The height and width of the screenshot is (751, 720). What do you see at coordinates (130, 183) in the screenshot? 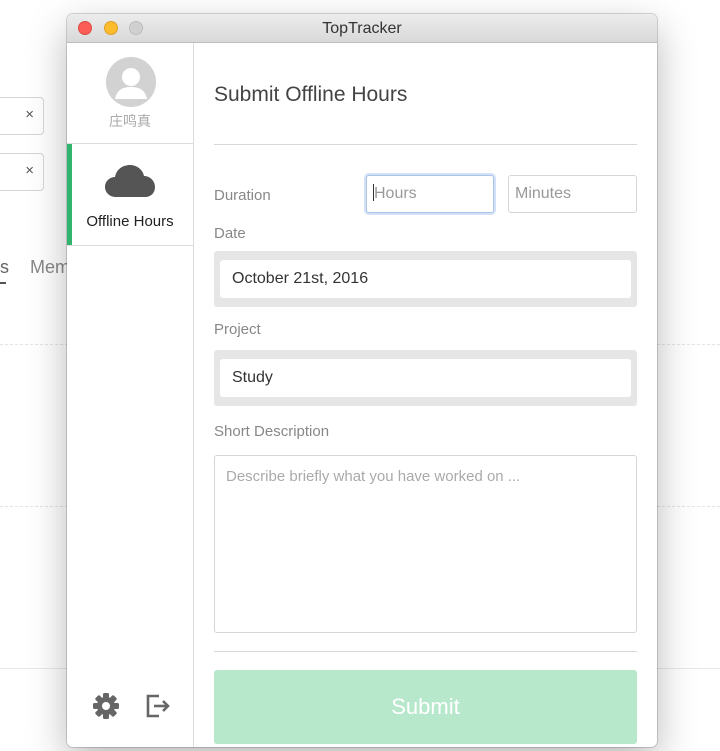
I see `cloud-icon` at bounding box center [130, 183].